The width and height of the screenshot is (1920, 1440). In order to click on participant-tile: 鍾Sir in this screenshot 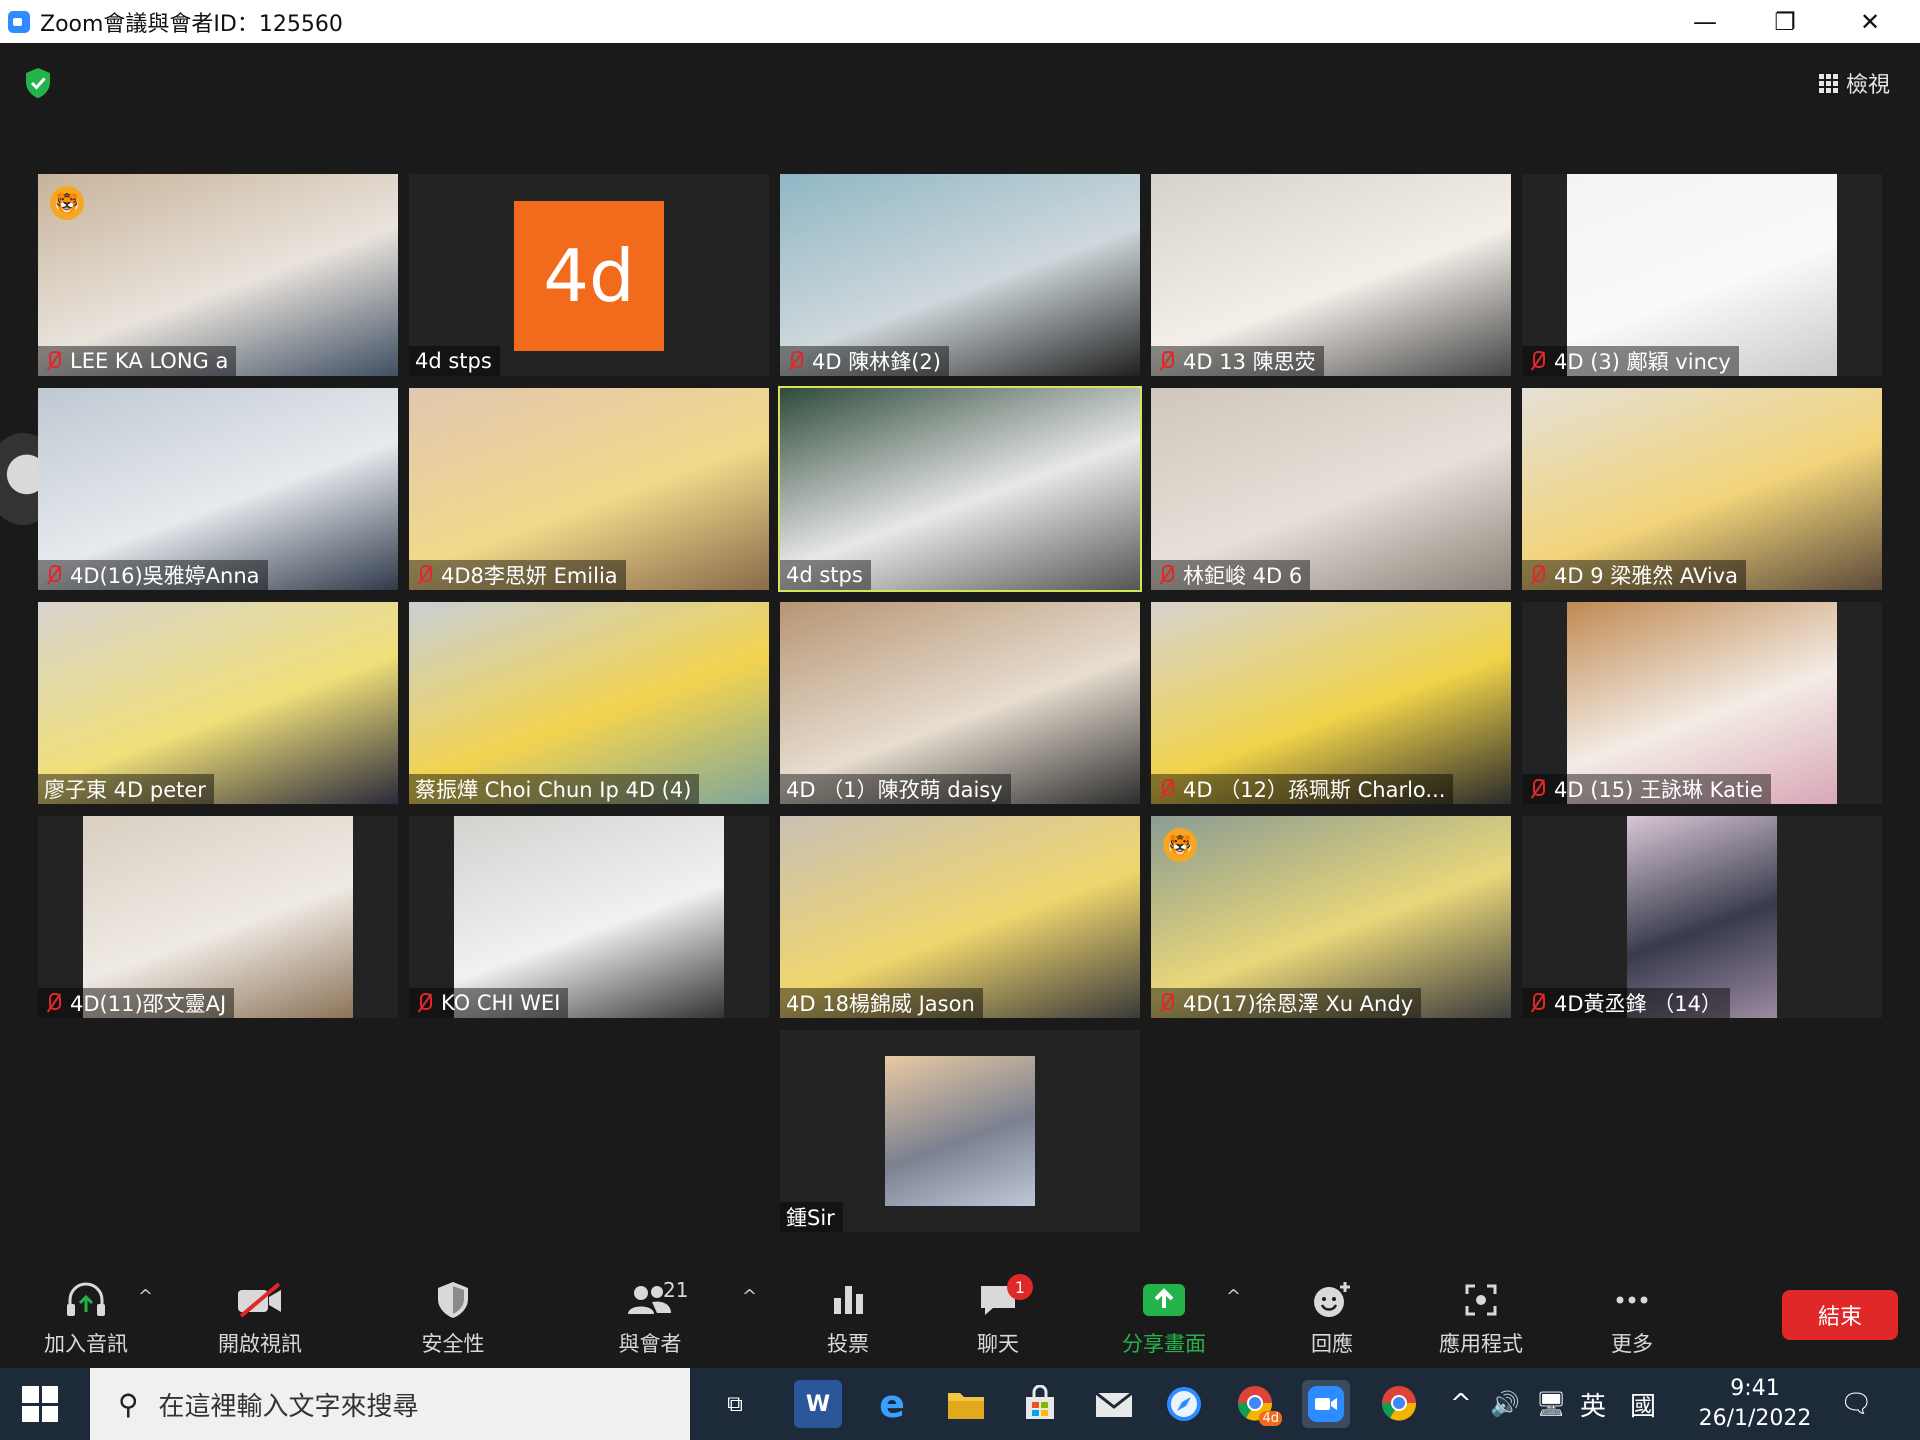, I will do `click(960, 1131)`.